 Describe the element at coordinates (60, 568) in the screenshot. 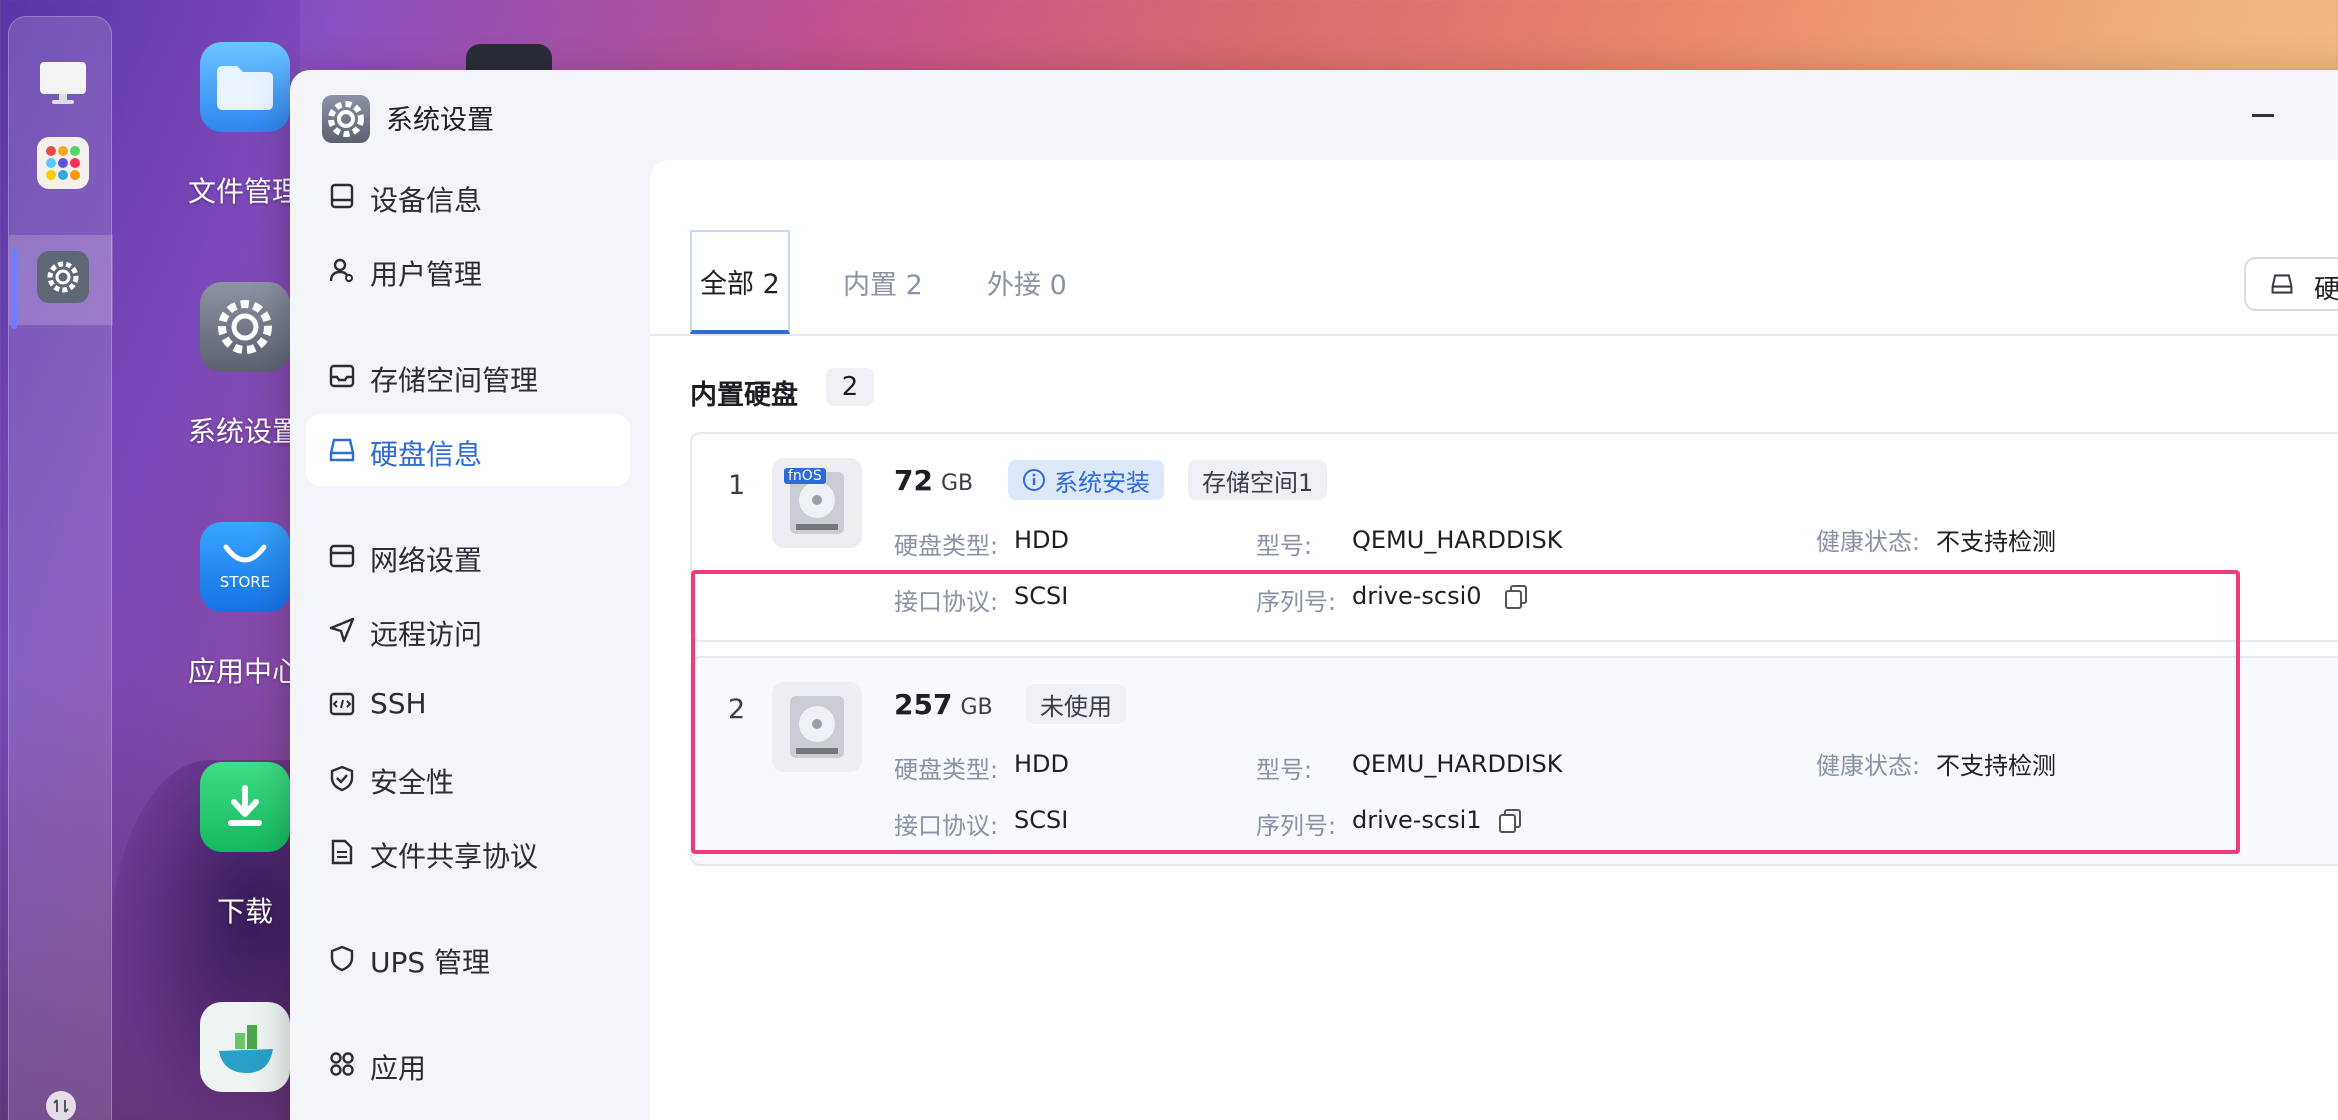

I see `dock` at that location.